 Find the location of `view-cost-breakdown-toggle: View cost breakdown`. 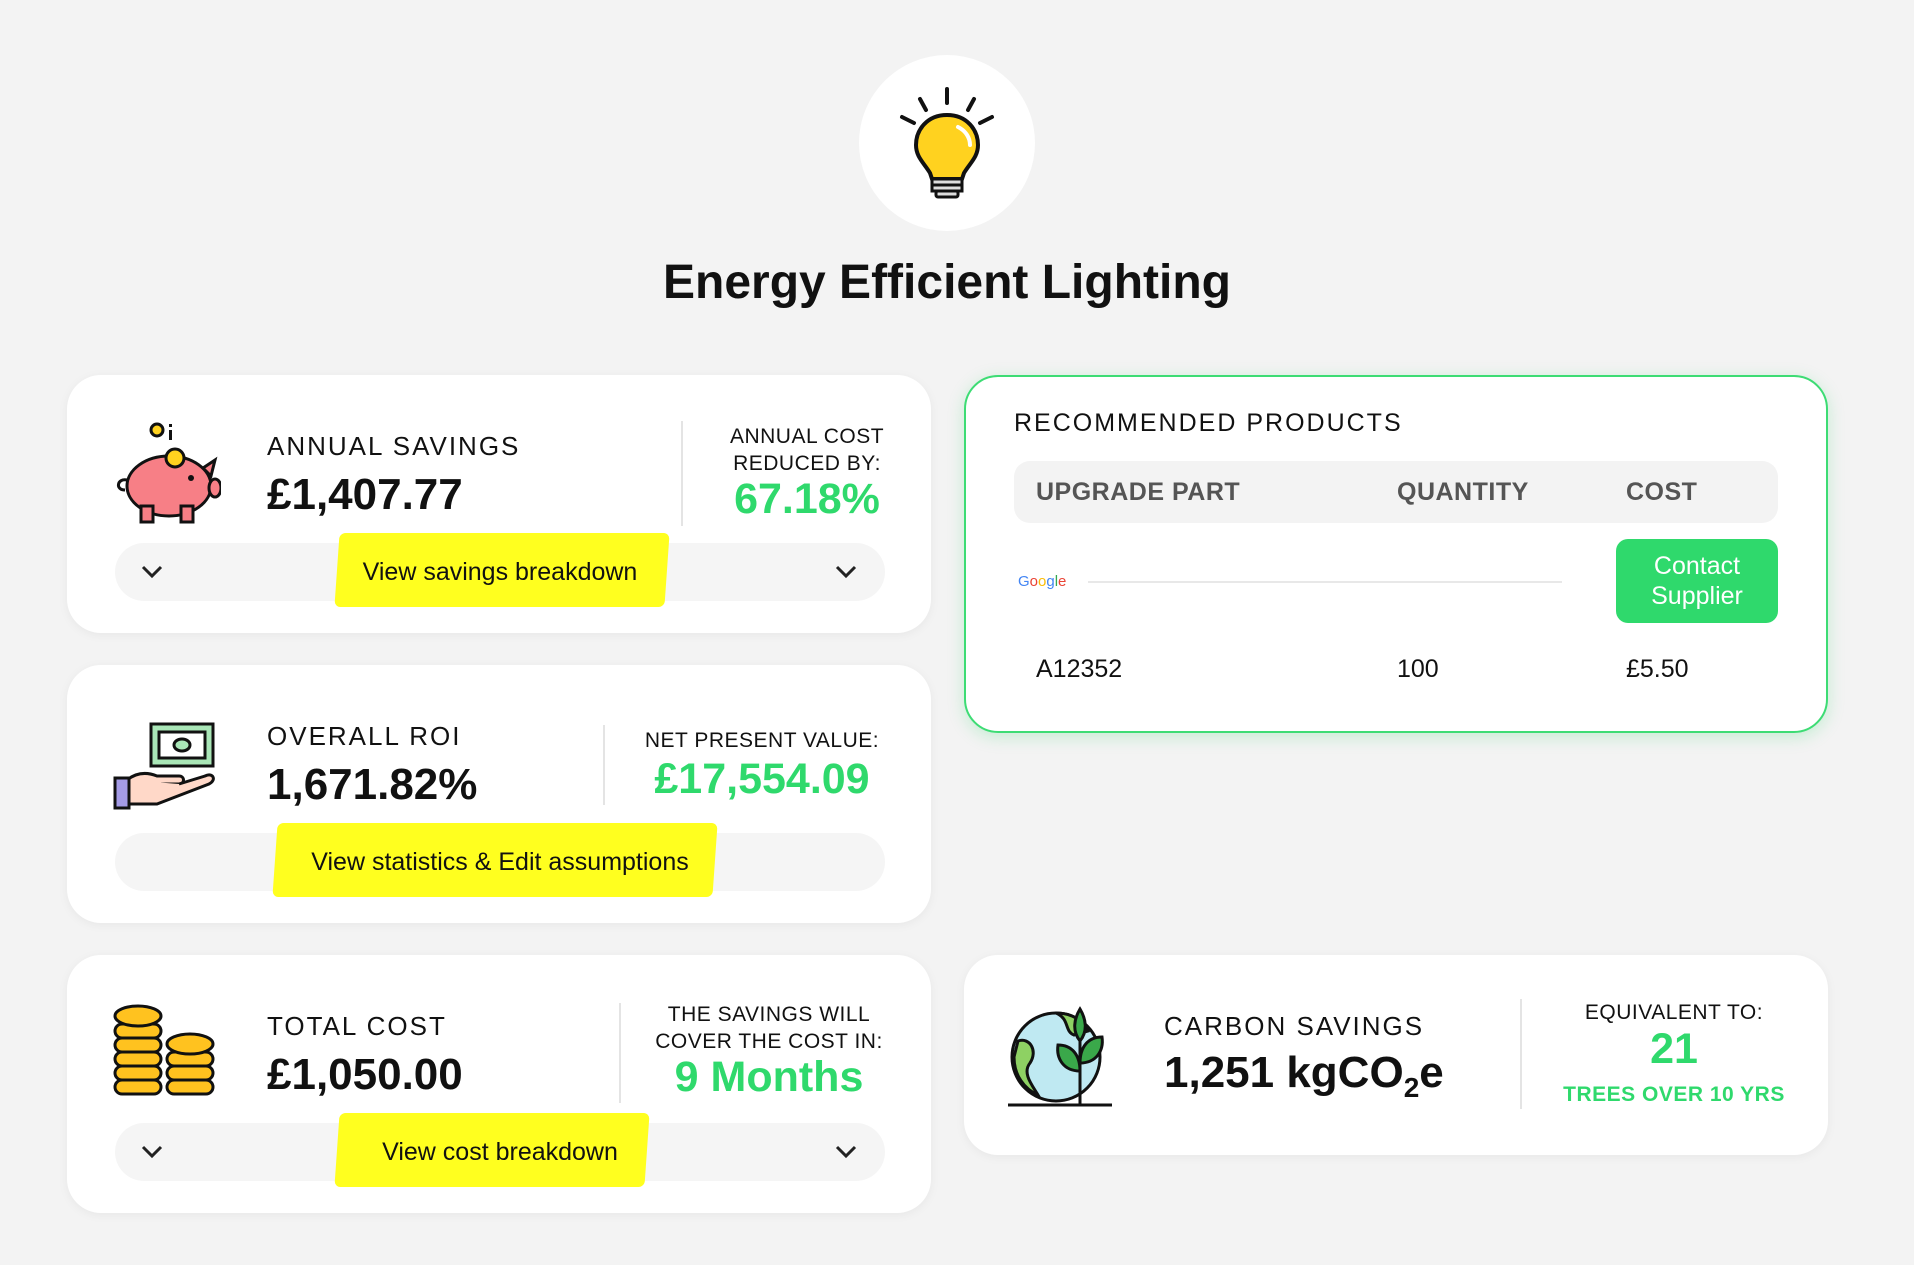

view-cost-breakdown-toggle: View cost breakdown is located at coordinates (500, 1150).